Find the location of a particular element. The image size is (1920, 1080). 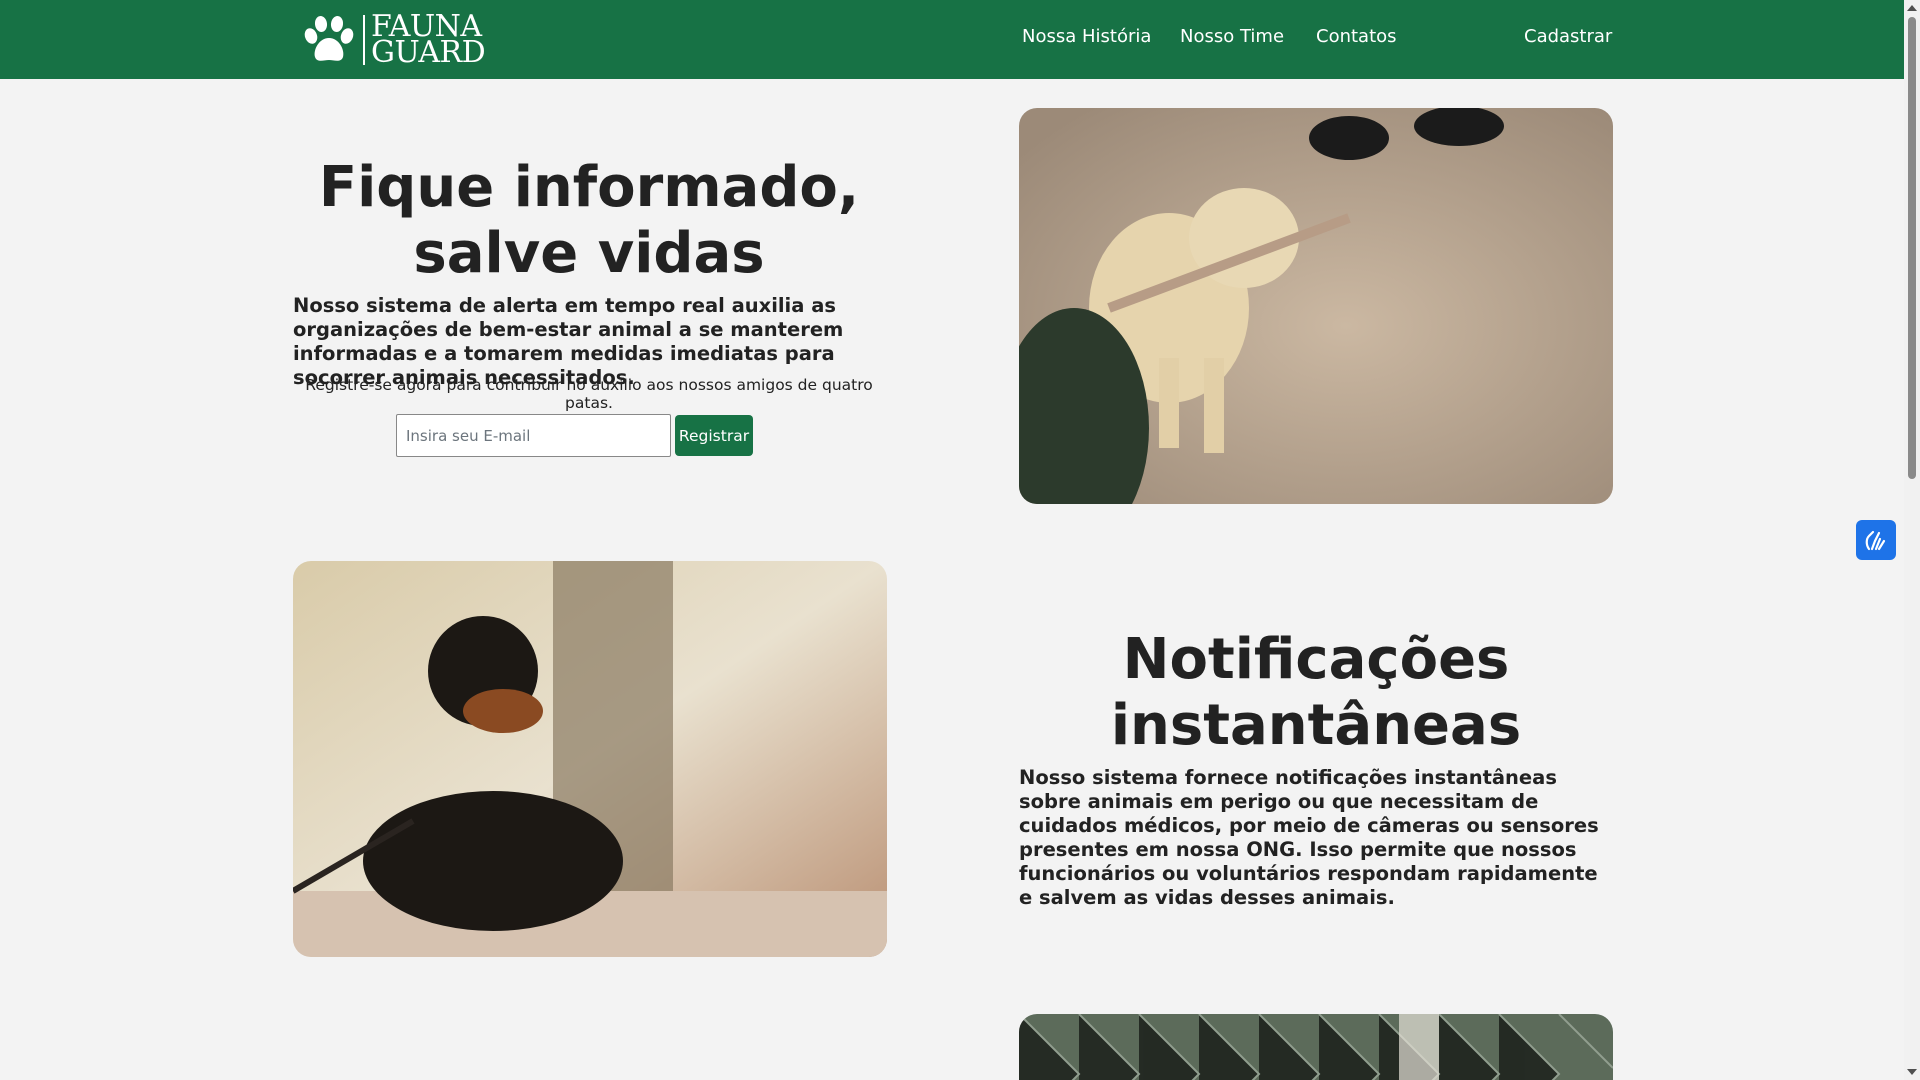

sign-language-hands-icon is located at coordinates (1875, 540).